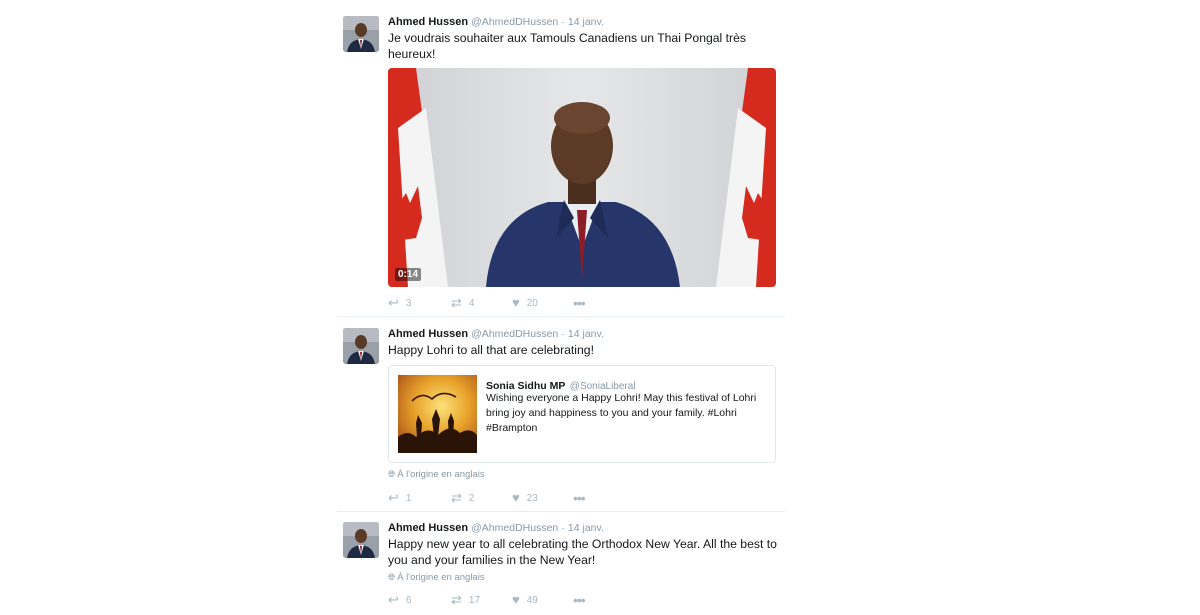 The image size is (1200, 615). Describe the element at coordinates (437, 414) in the screenshot. I see `quoted-tweet-image` at that location.